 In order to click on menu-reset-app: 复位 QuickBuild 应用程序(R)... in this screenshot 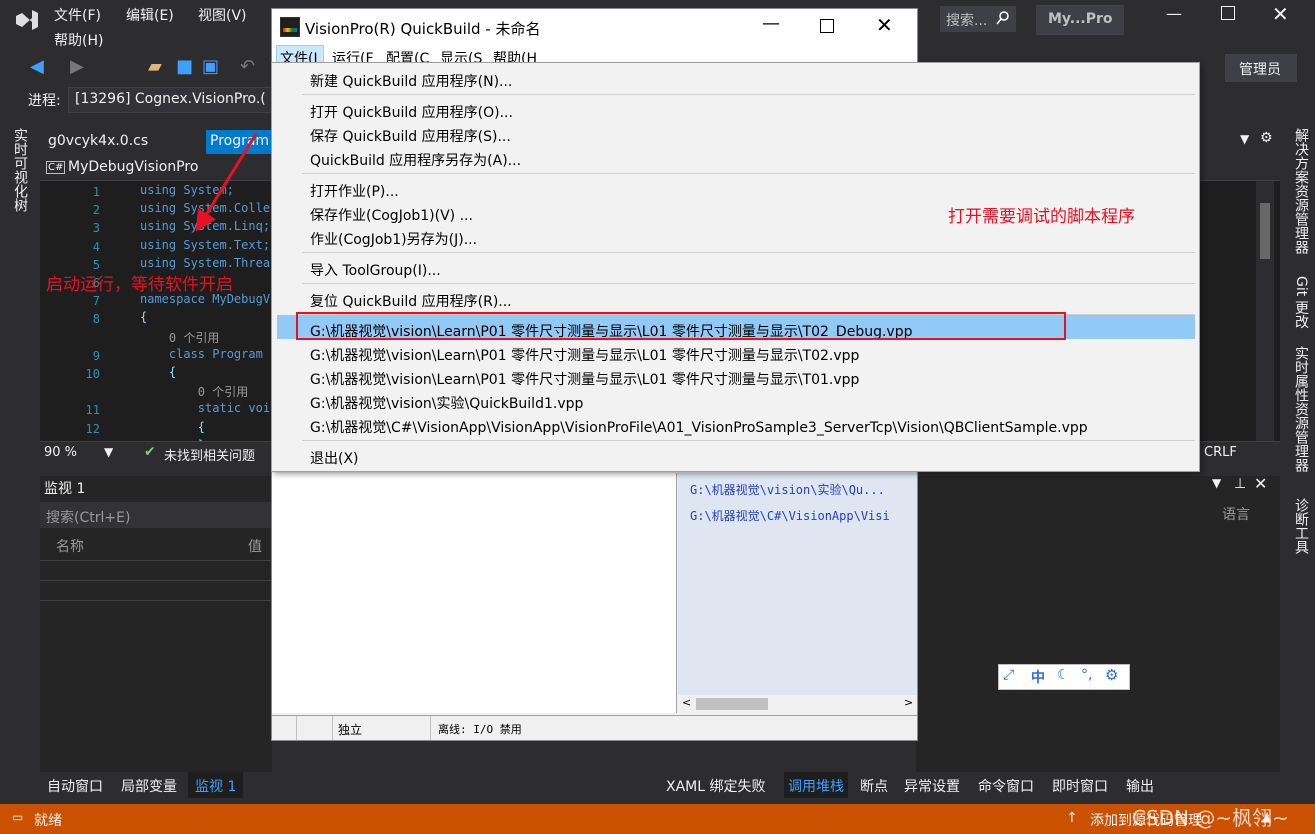, I will do `click(411, 301)`.